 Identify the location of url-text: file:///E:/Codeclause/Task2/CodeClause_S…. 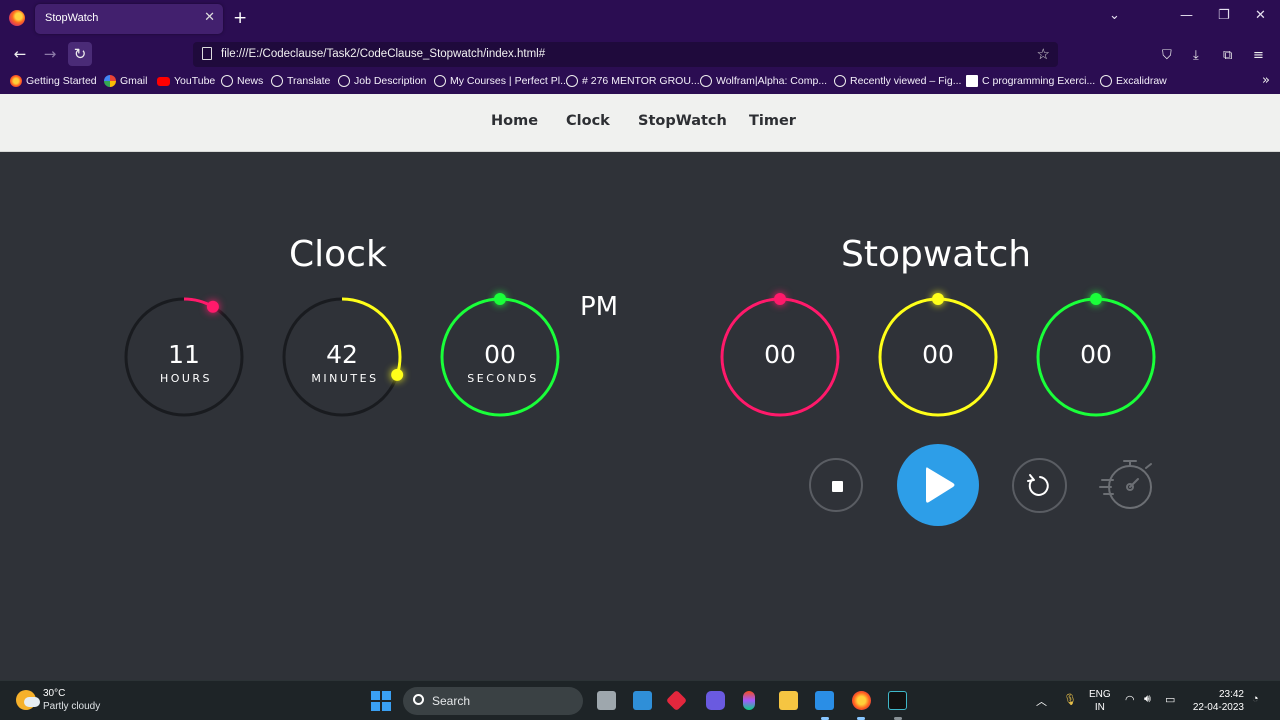
(383, 54).